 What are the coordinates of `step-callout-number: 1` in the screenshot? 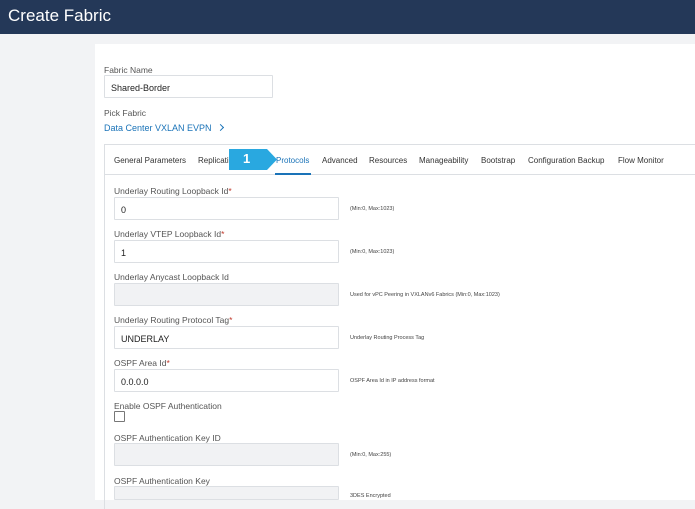 It's located at (247, 158).